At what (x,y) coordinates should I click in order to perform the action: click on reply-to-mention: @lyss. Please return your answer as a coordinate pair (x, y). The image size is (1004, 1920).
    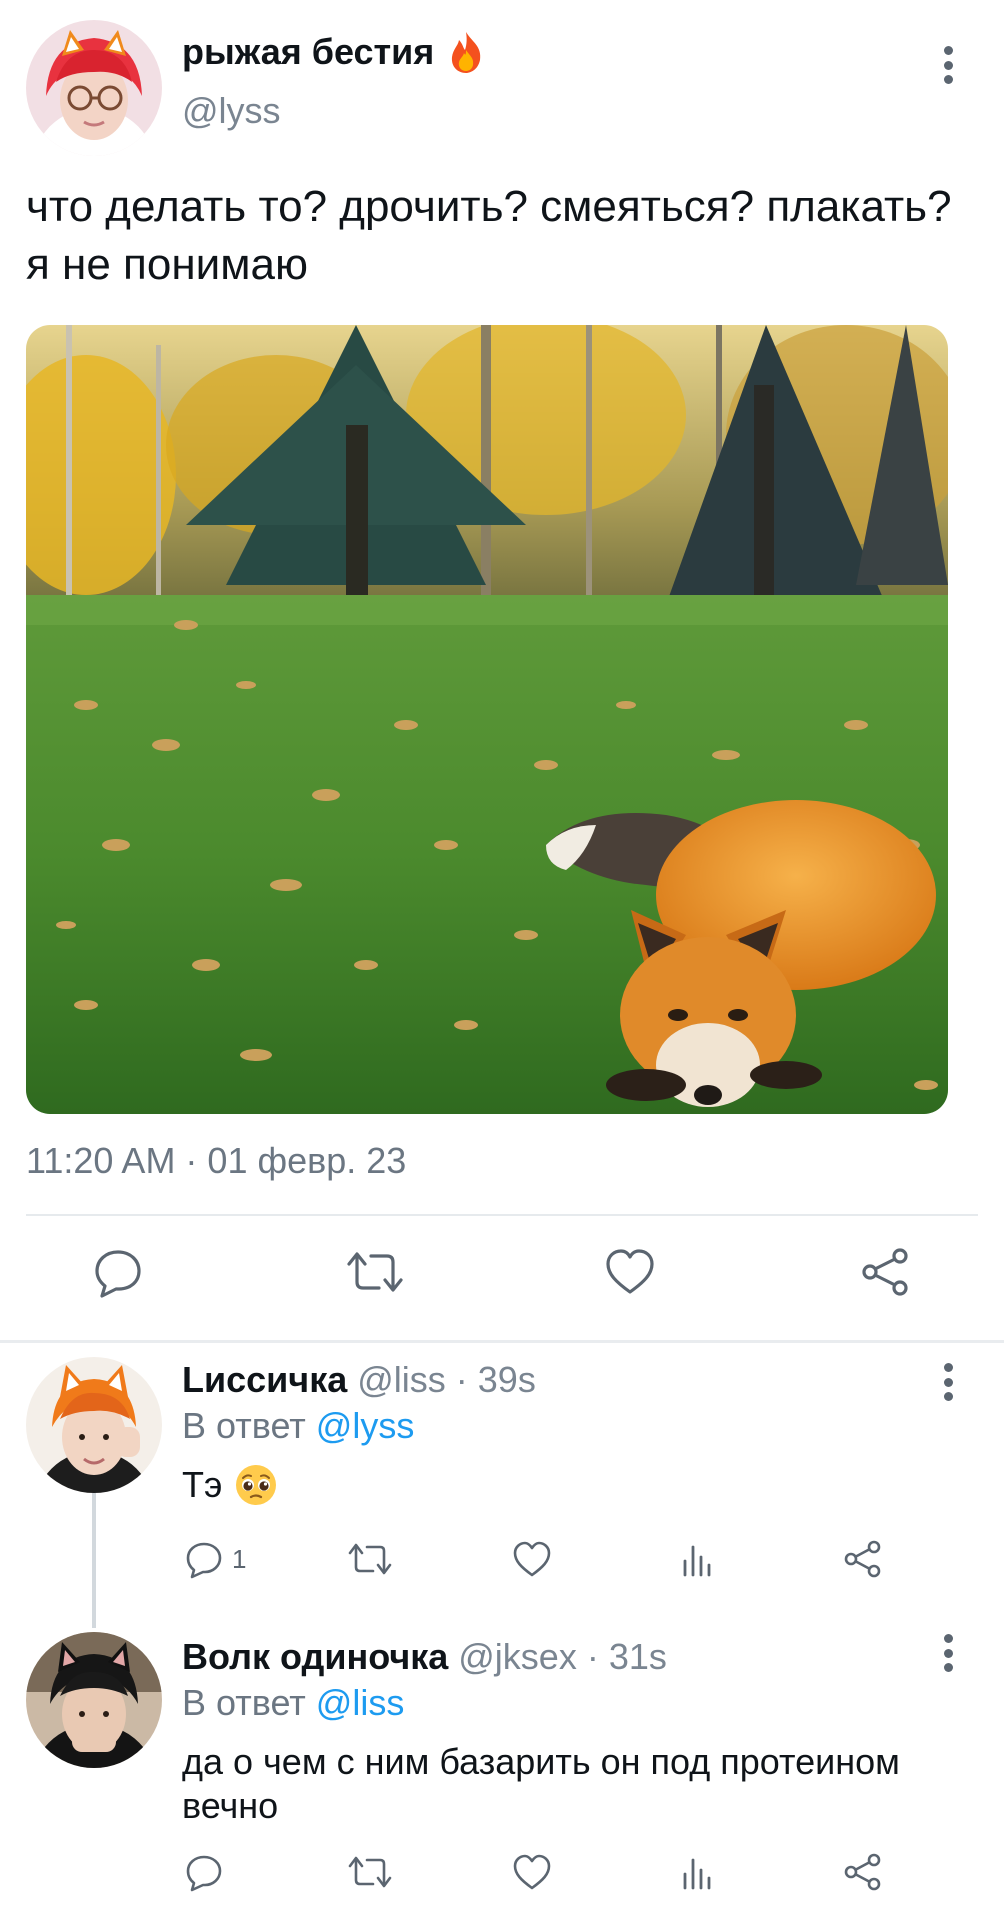
    Looking at the image, I should click on (365, 1425).